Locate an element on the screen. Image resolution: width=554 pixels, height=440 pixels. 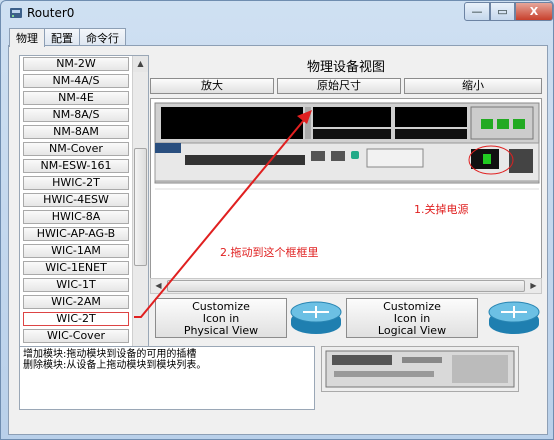
minimize-icon: — is located at coordinates (477, 11).